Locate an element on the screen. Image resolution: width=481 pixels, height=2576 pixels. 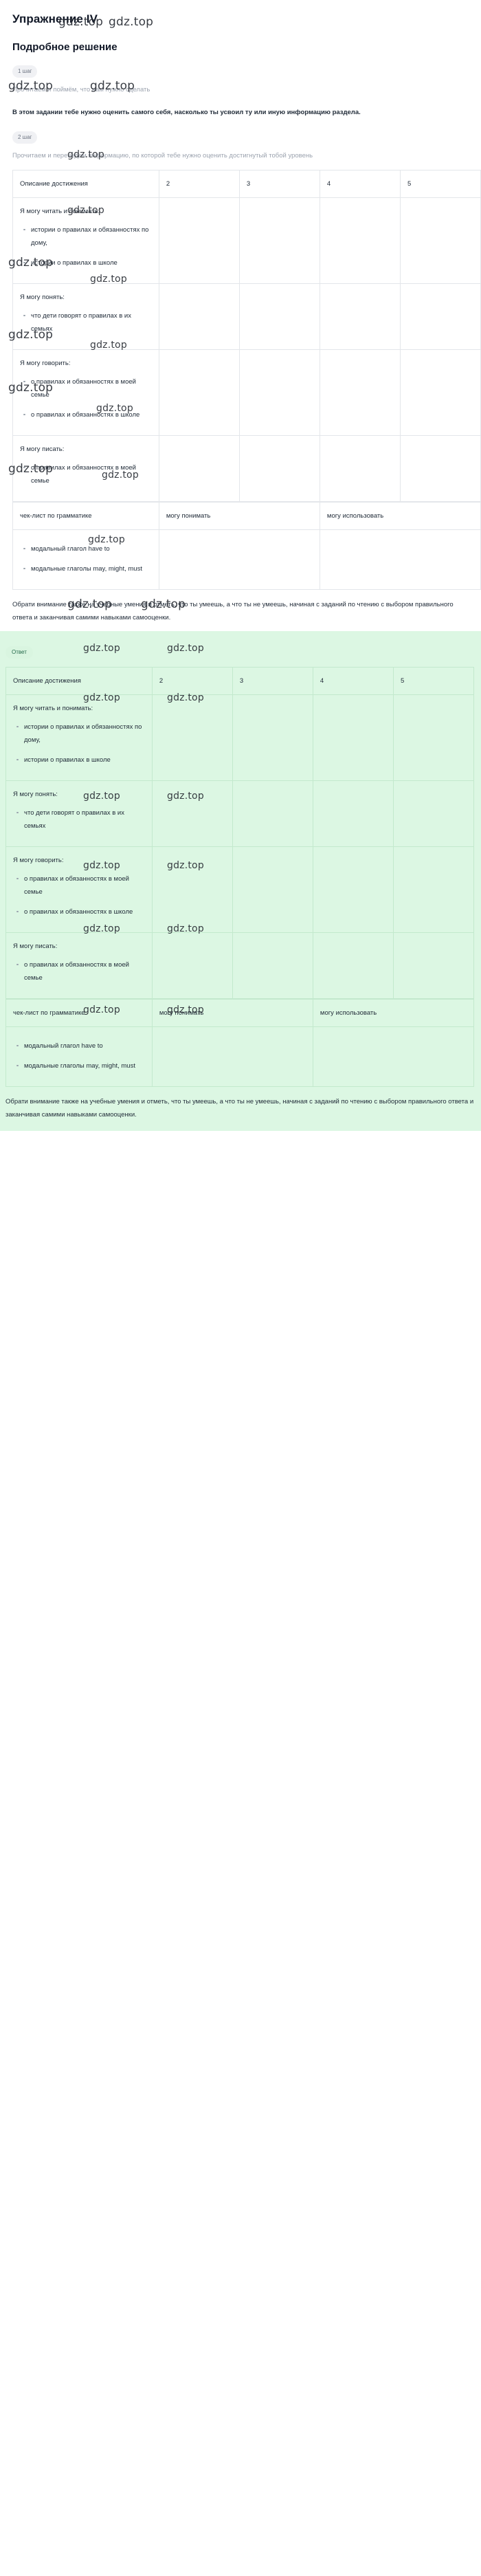
col-header-4: 4 is located at coordinates (360, 183).